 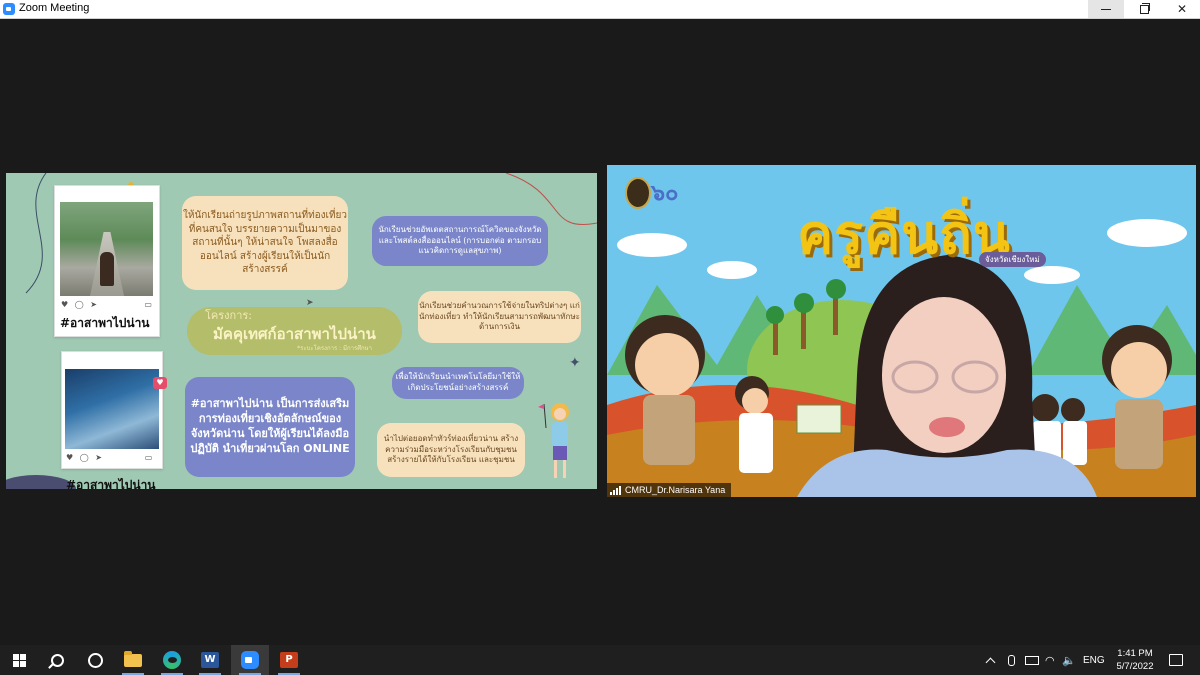 I want to click on taskbar-edge, so click(x=172, y=660).